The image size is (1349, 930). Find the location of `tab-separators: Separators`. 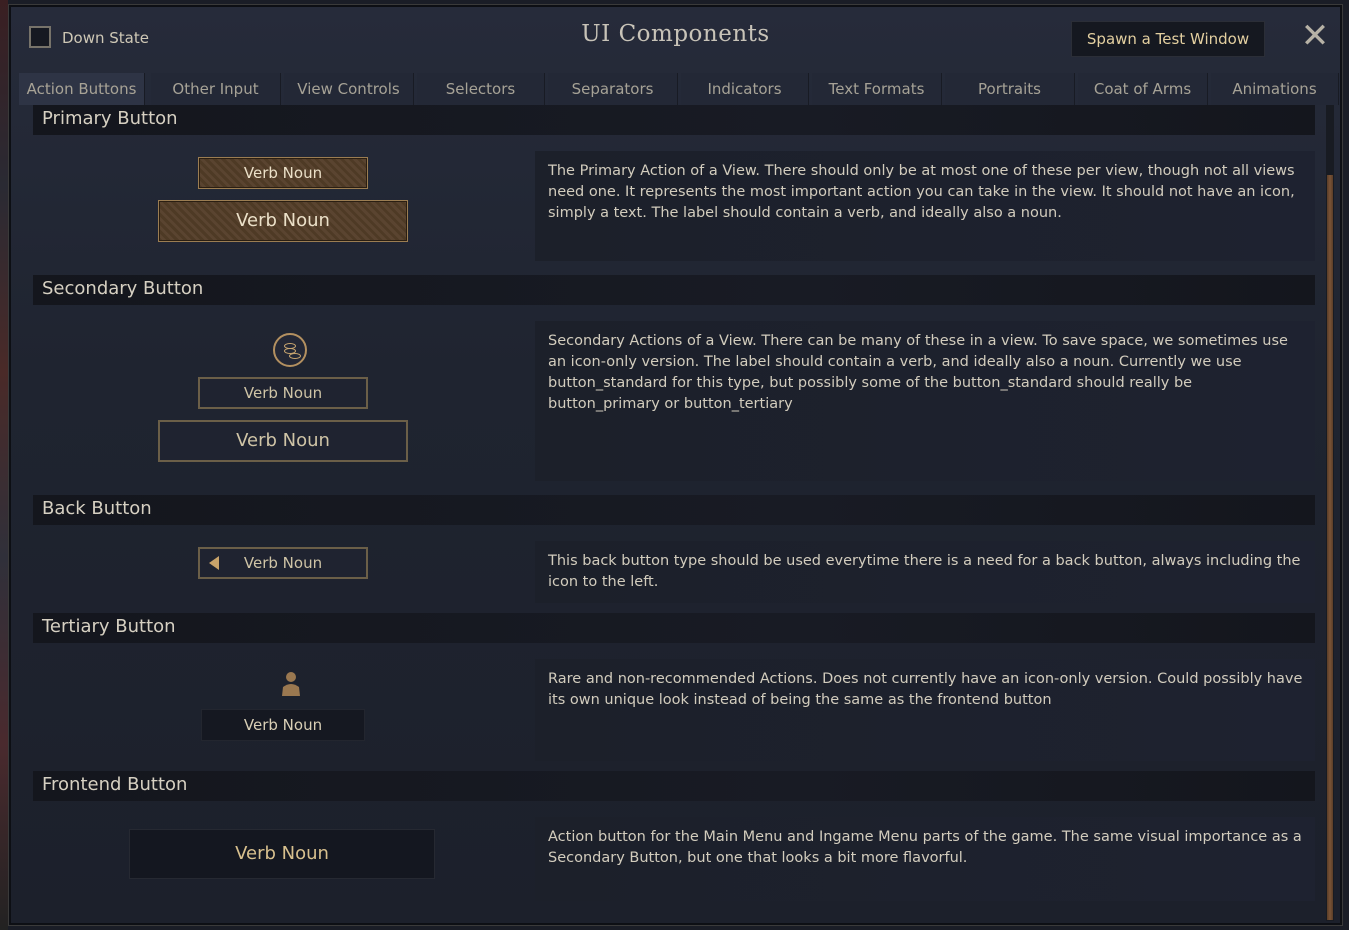

tab-separators: Separators is located at coordinates (613, 89).